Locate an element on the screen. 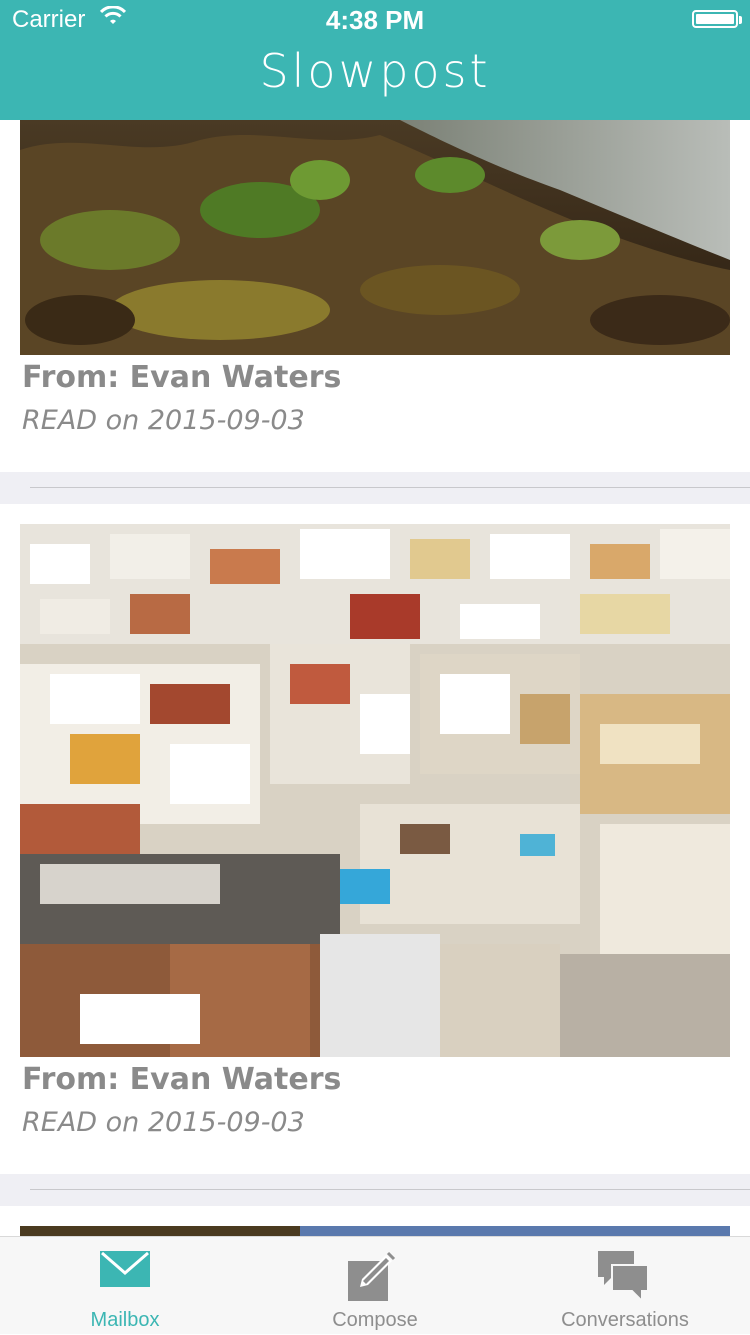 Image resolution: width=750 pixels, height=1335 pixels. envelope-icon is located at coordinates (125, 1269).